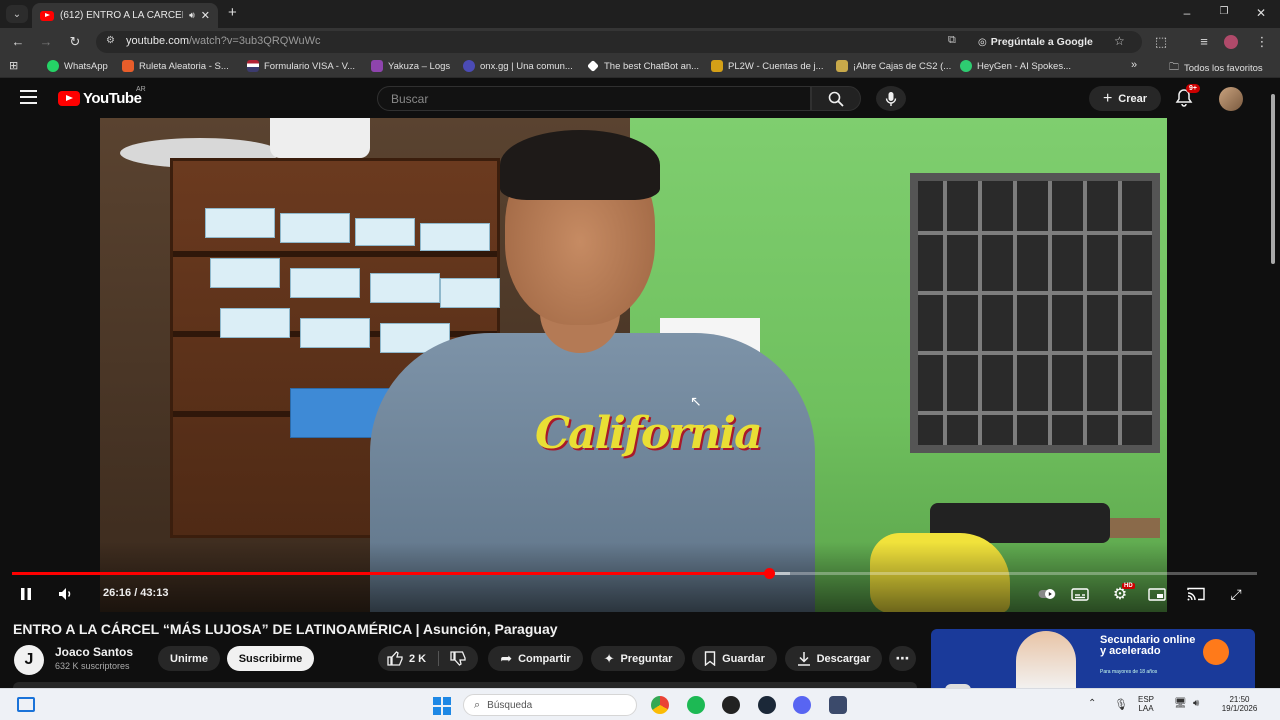  Describe the element at coordinates (580, 165) in the screenshot. I see `video-person-hair` at that location.